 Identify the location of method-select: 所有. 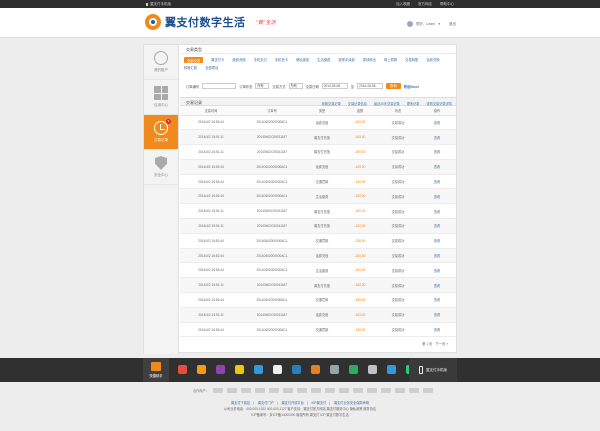
(295, 86).